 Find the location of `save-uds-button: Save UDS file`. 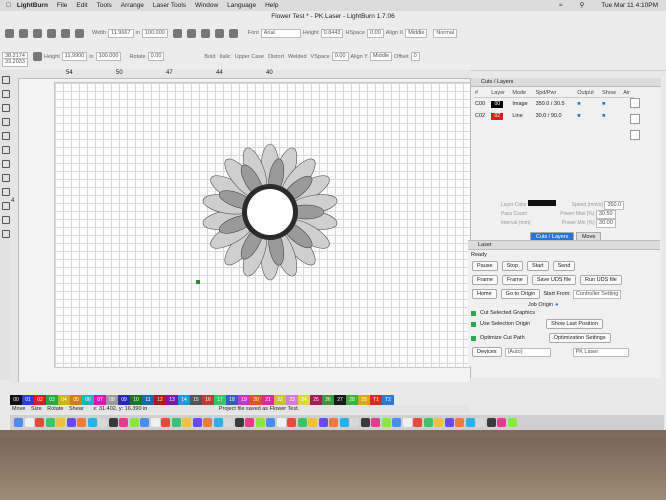

save-uds-button: Save UDS file is located at coordinates (554, 280).